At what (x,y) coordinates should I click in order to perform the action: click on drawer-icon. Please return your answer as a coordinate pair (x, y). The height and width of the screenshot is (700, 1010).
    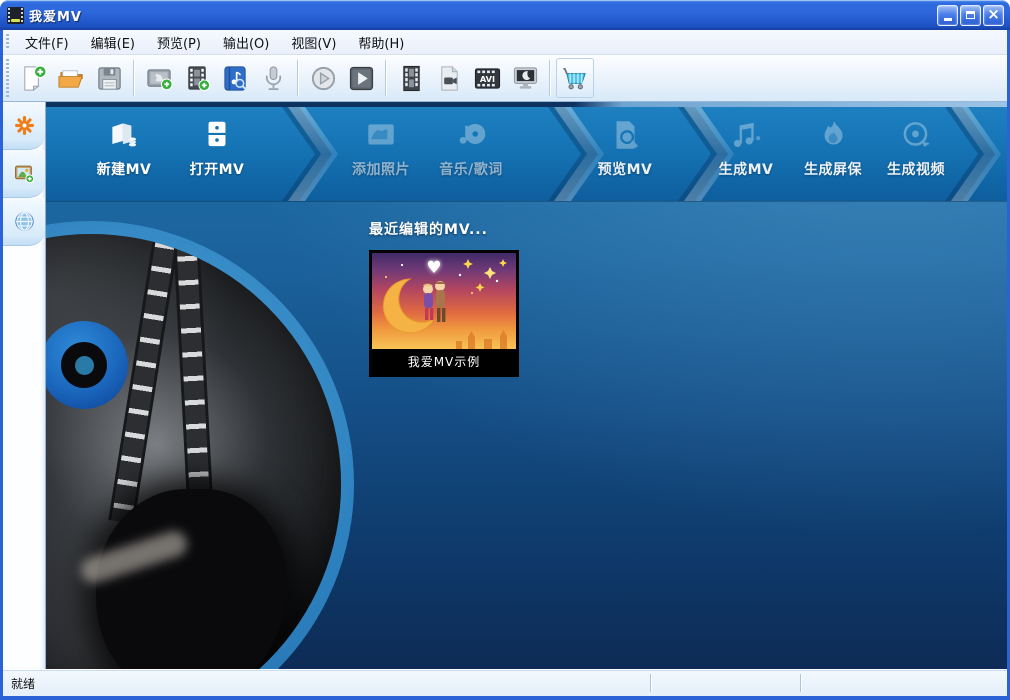
    Looking at the image, I should click on (217, 135).